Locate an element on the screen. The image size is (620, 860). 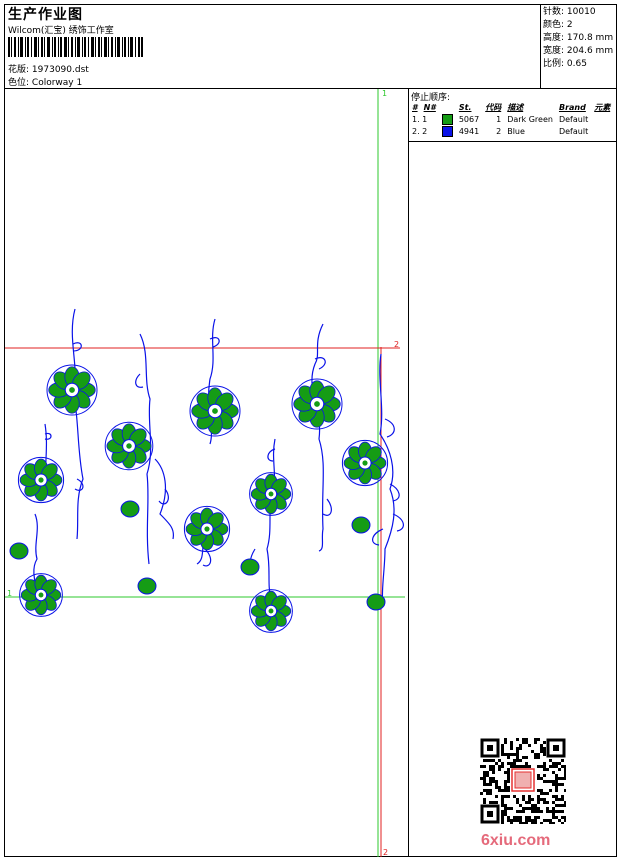
guide-label-bottom: 2 is located at coordinates (385, 852).